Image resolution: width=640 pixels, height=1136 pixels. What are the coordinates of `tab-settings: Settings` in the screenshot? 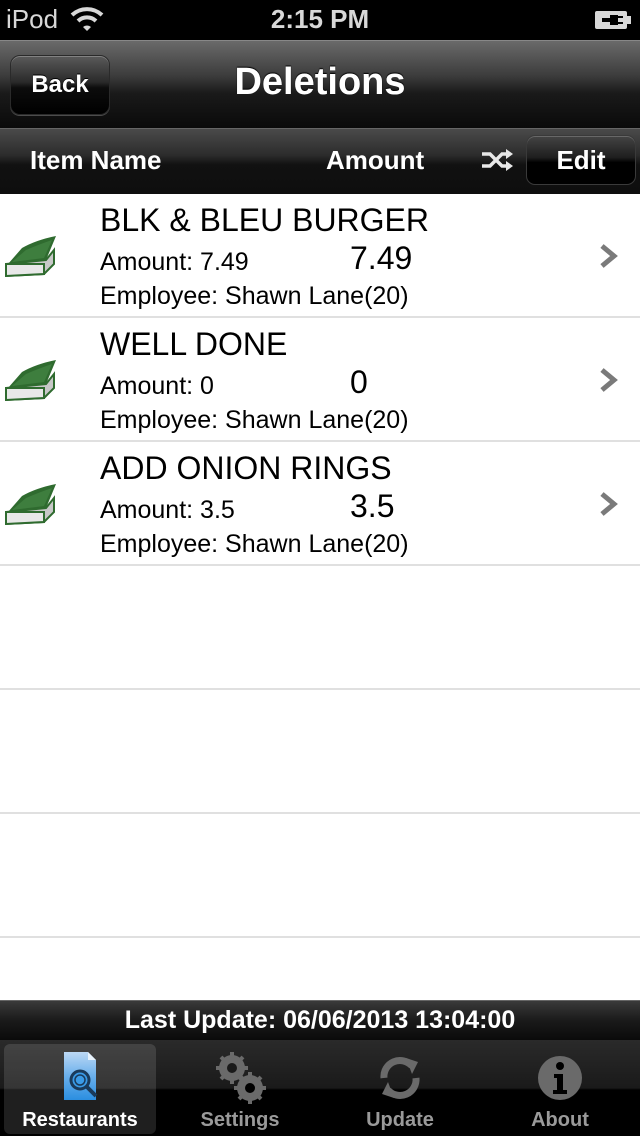 It's located at (240, 1089).